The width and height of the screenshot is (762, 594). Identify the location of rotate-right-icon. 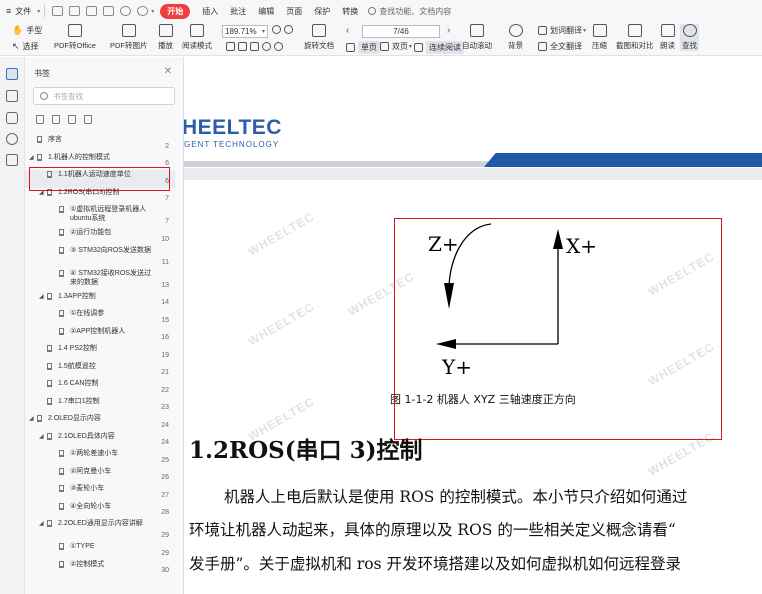
(278, 46).